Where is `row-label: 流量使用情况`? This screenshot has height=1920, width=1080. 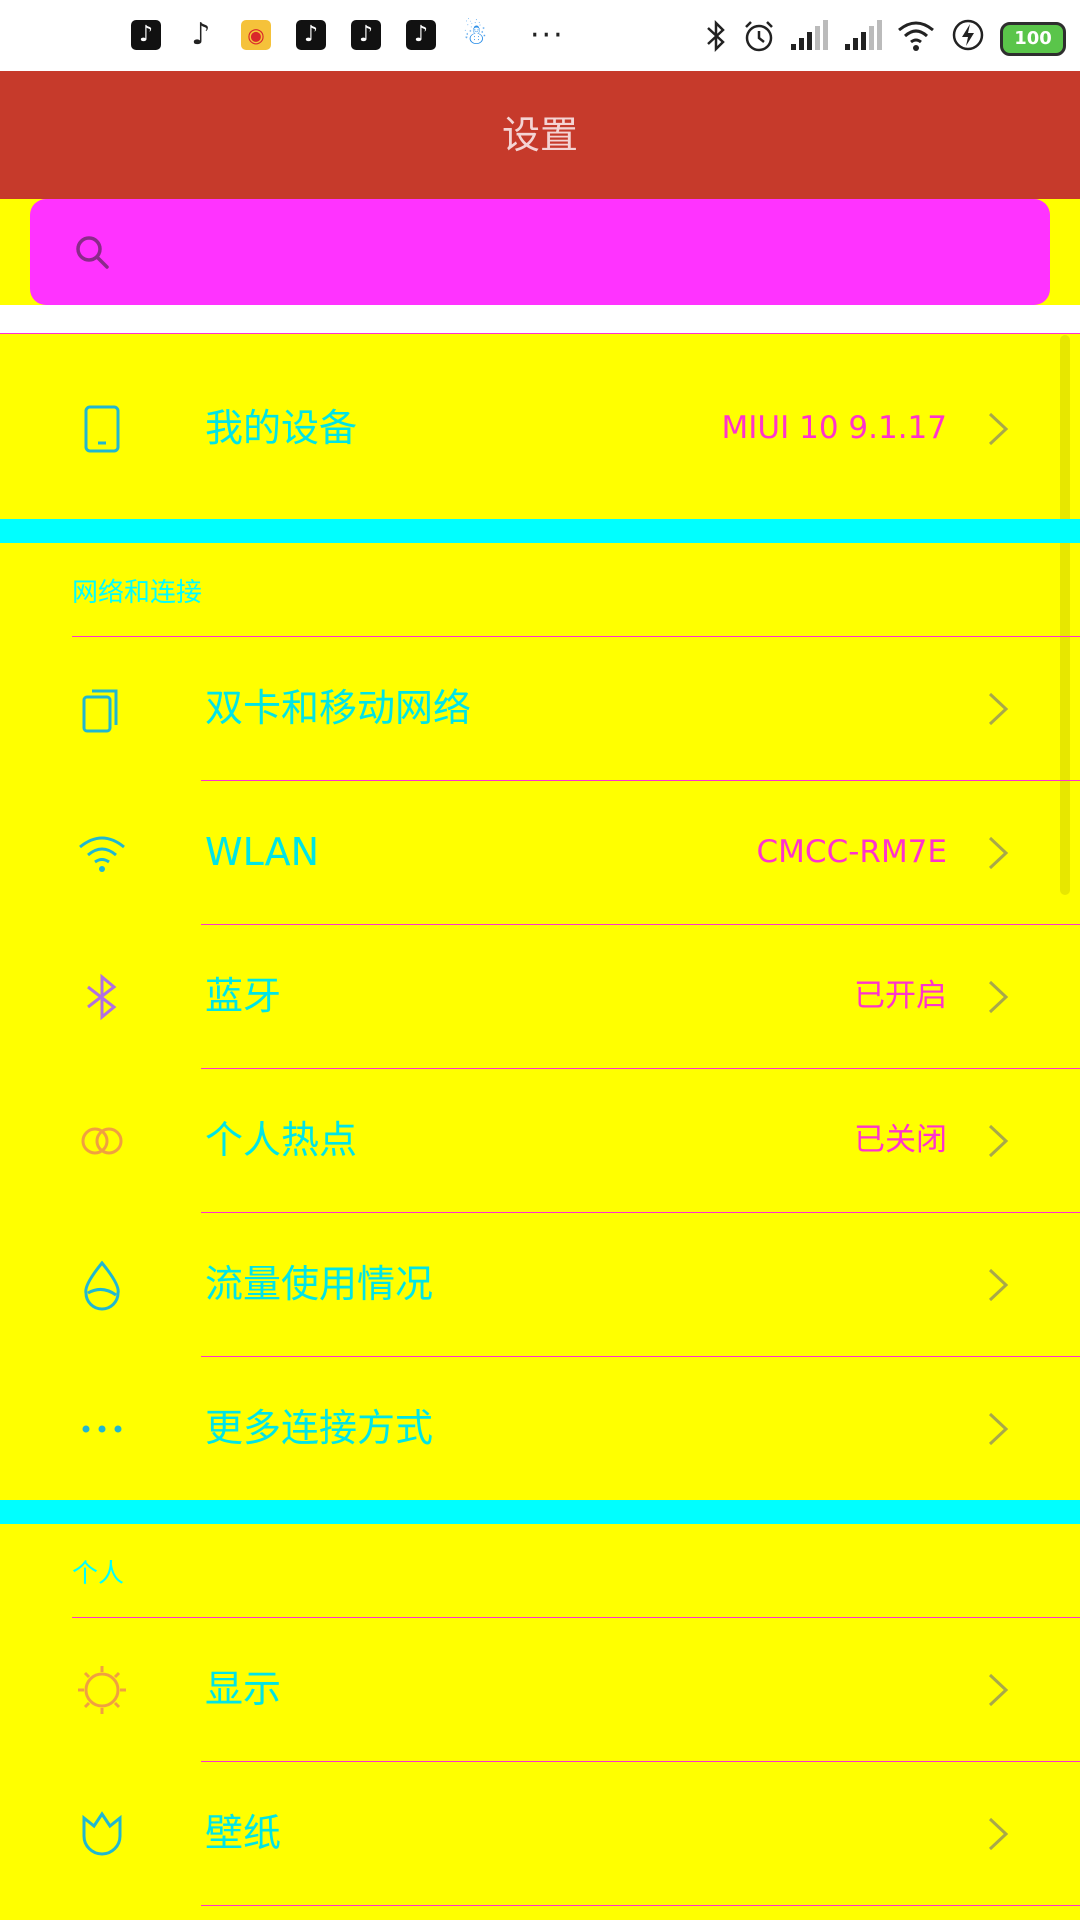 row-label: 流量使用情况 is located at coordinates (319, 1284).